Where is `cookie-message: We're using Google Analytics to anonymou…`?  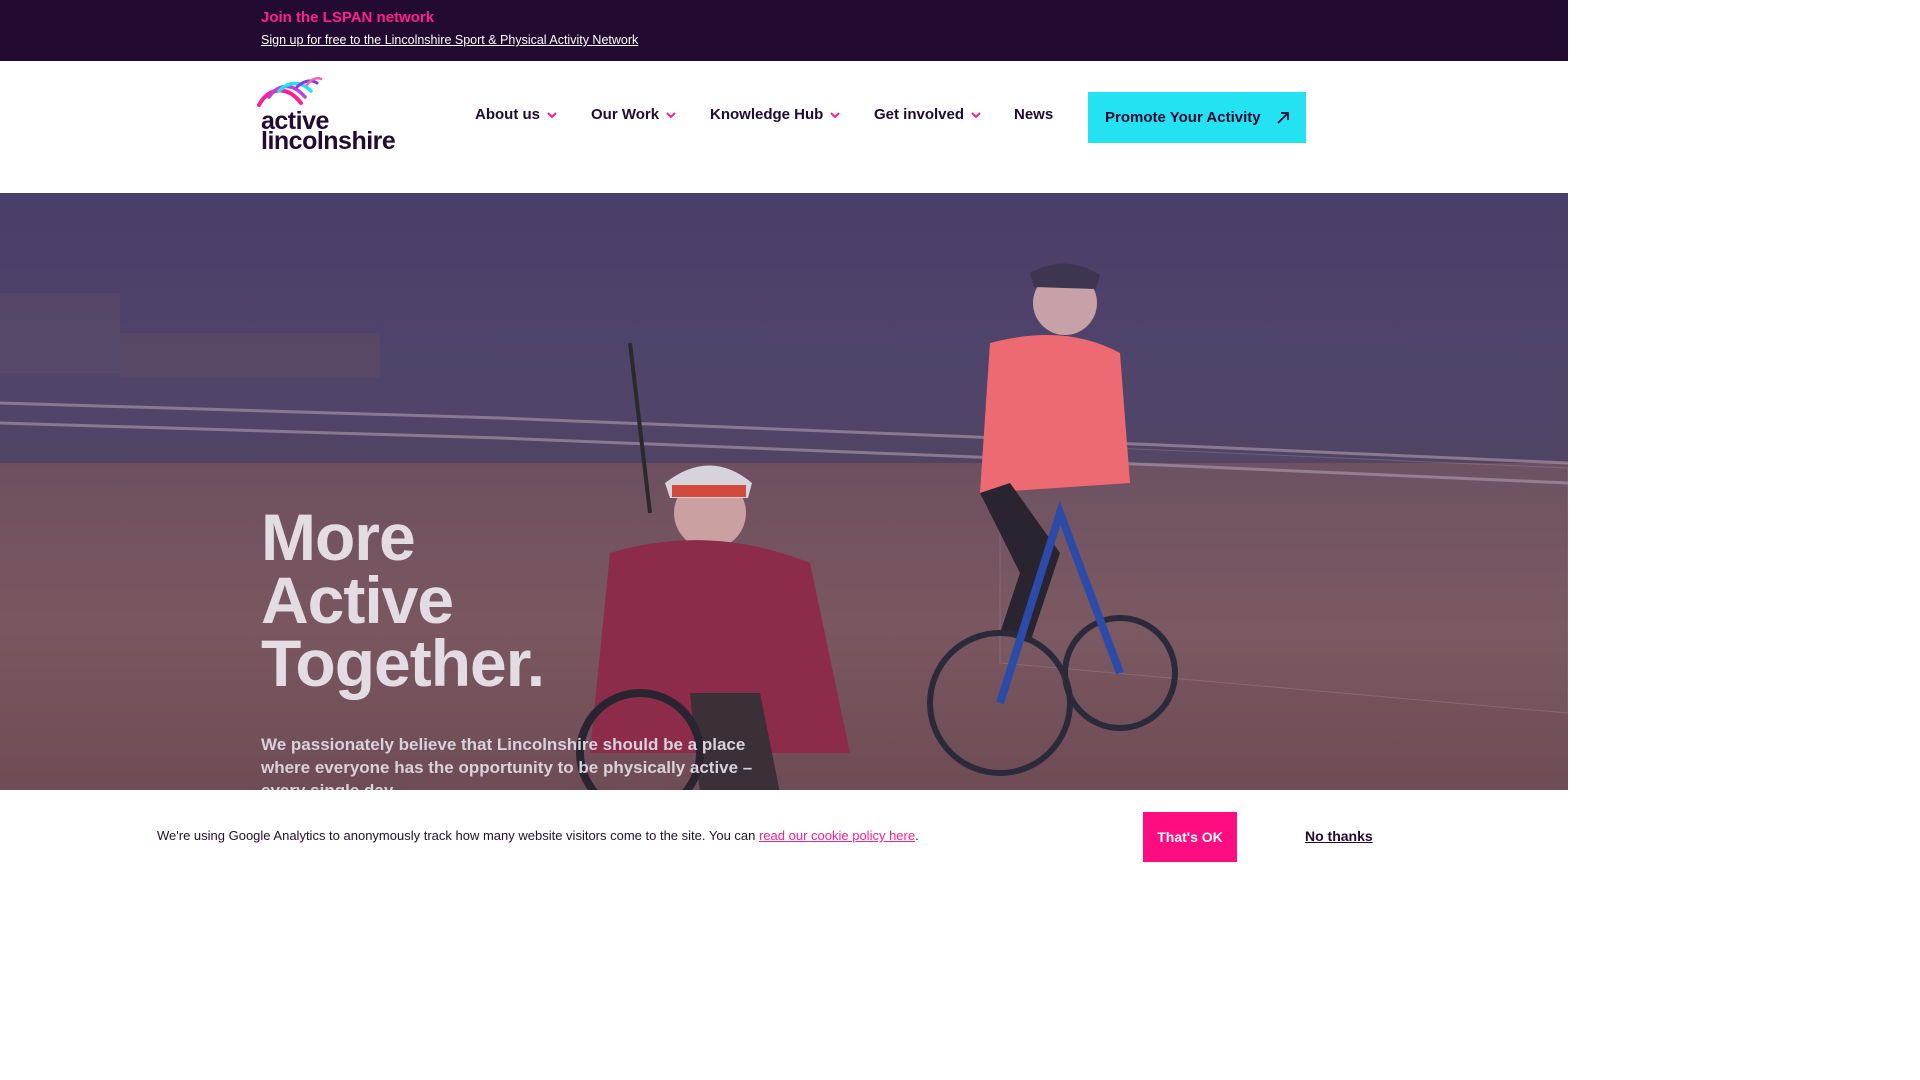
cookie-message: We're using Google Analytics to anonymou… is located at coordinates (538, 835).